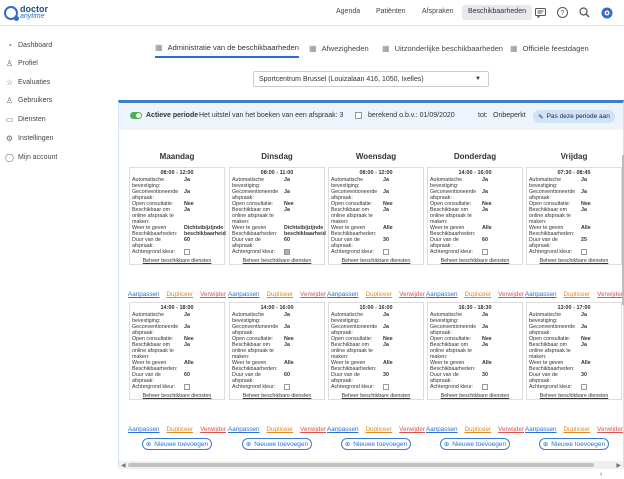  I want to click on logo: doctor anytime, so click(26, 13).